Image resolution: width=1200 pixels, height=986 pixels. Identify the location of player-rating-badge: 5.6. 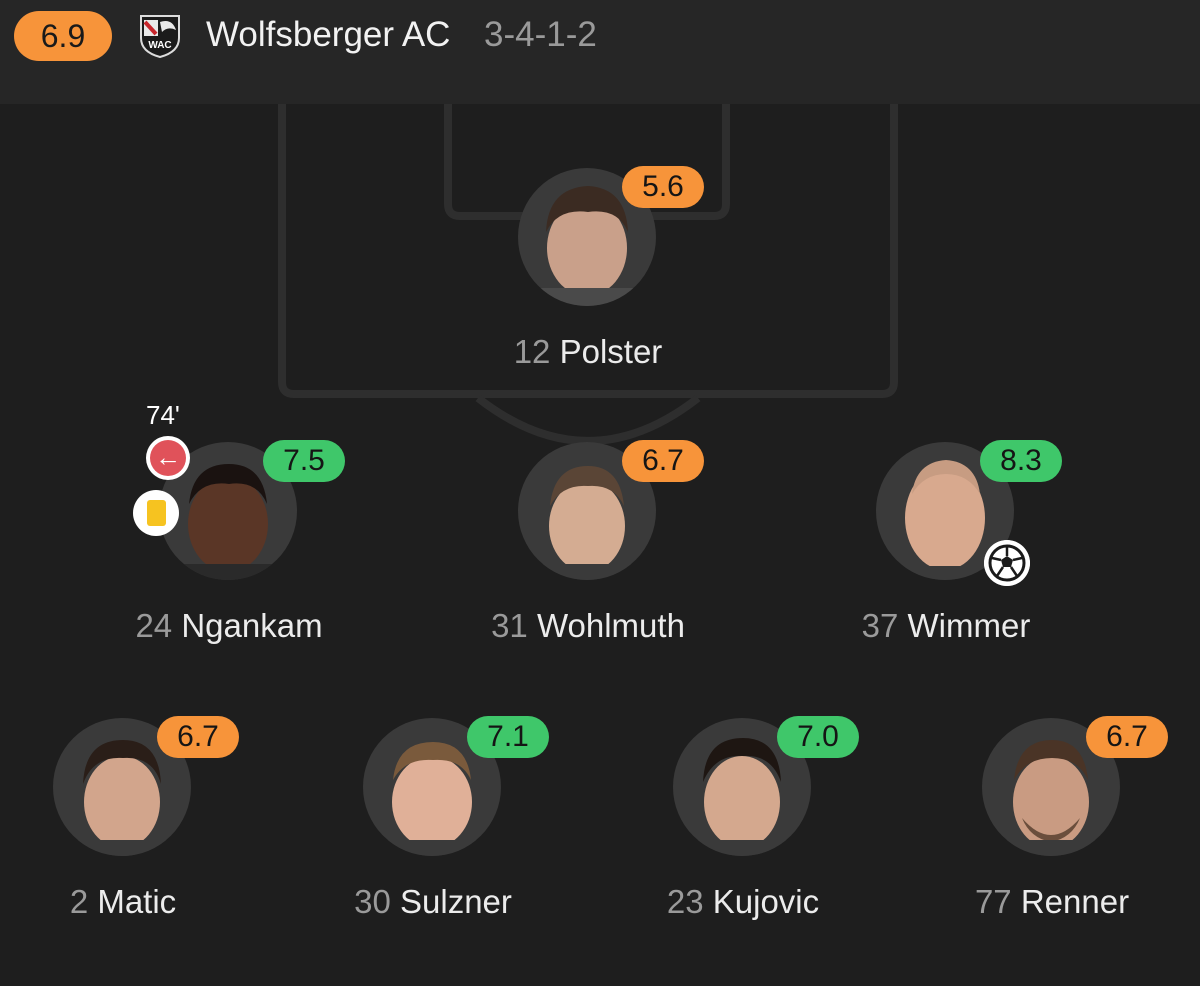
(663, 187).